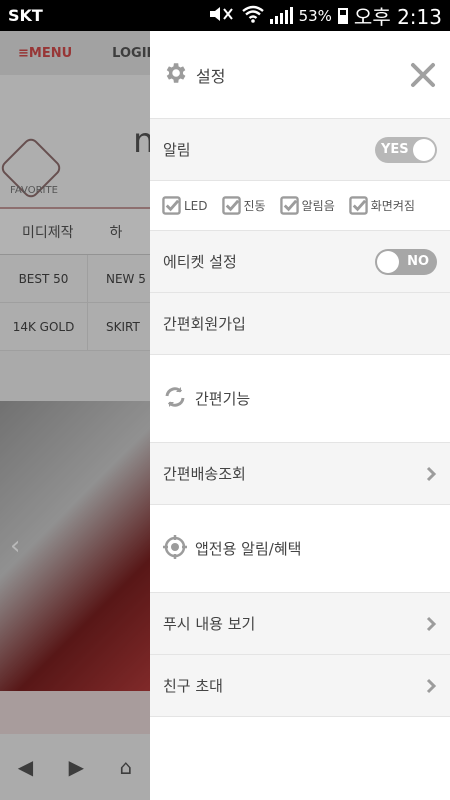 This screenshot has height=800, width=450. What do you see at coordinates (281, 15) in the screenshot?
I see `signal-icon` at bounding box center [281, 15].